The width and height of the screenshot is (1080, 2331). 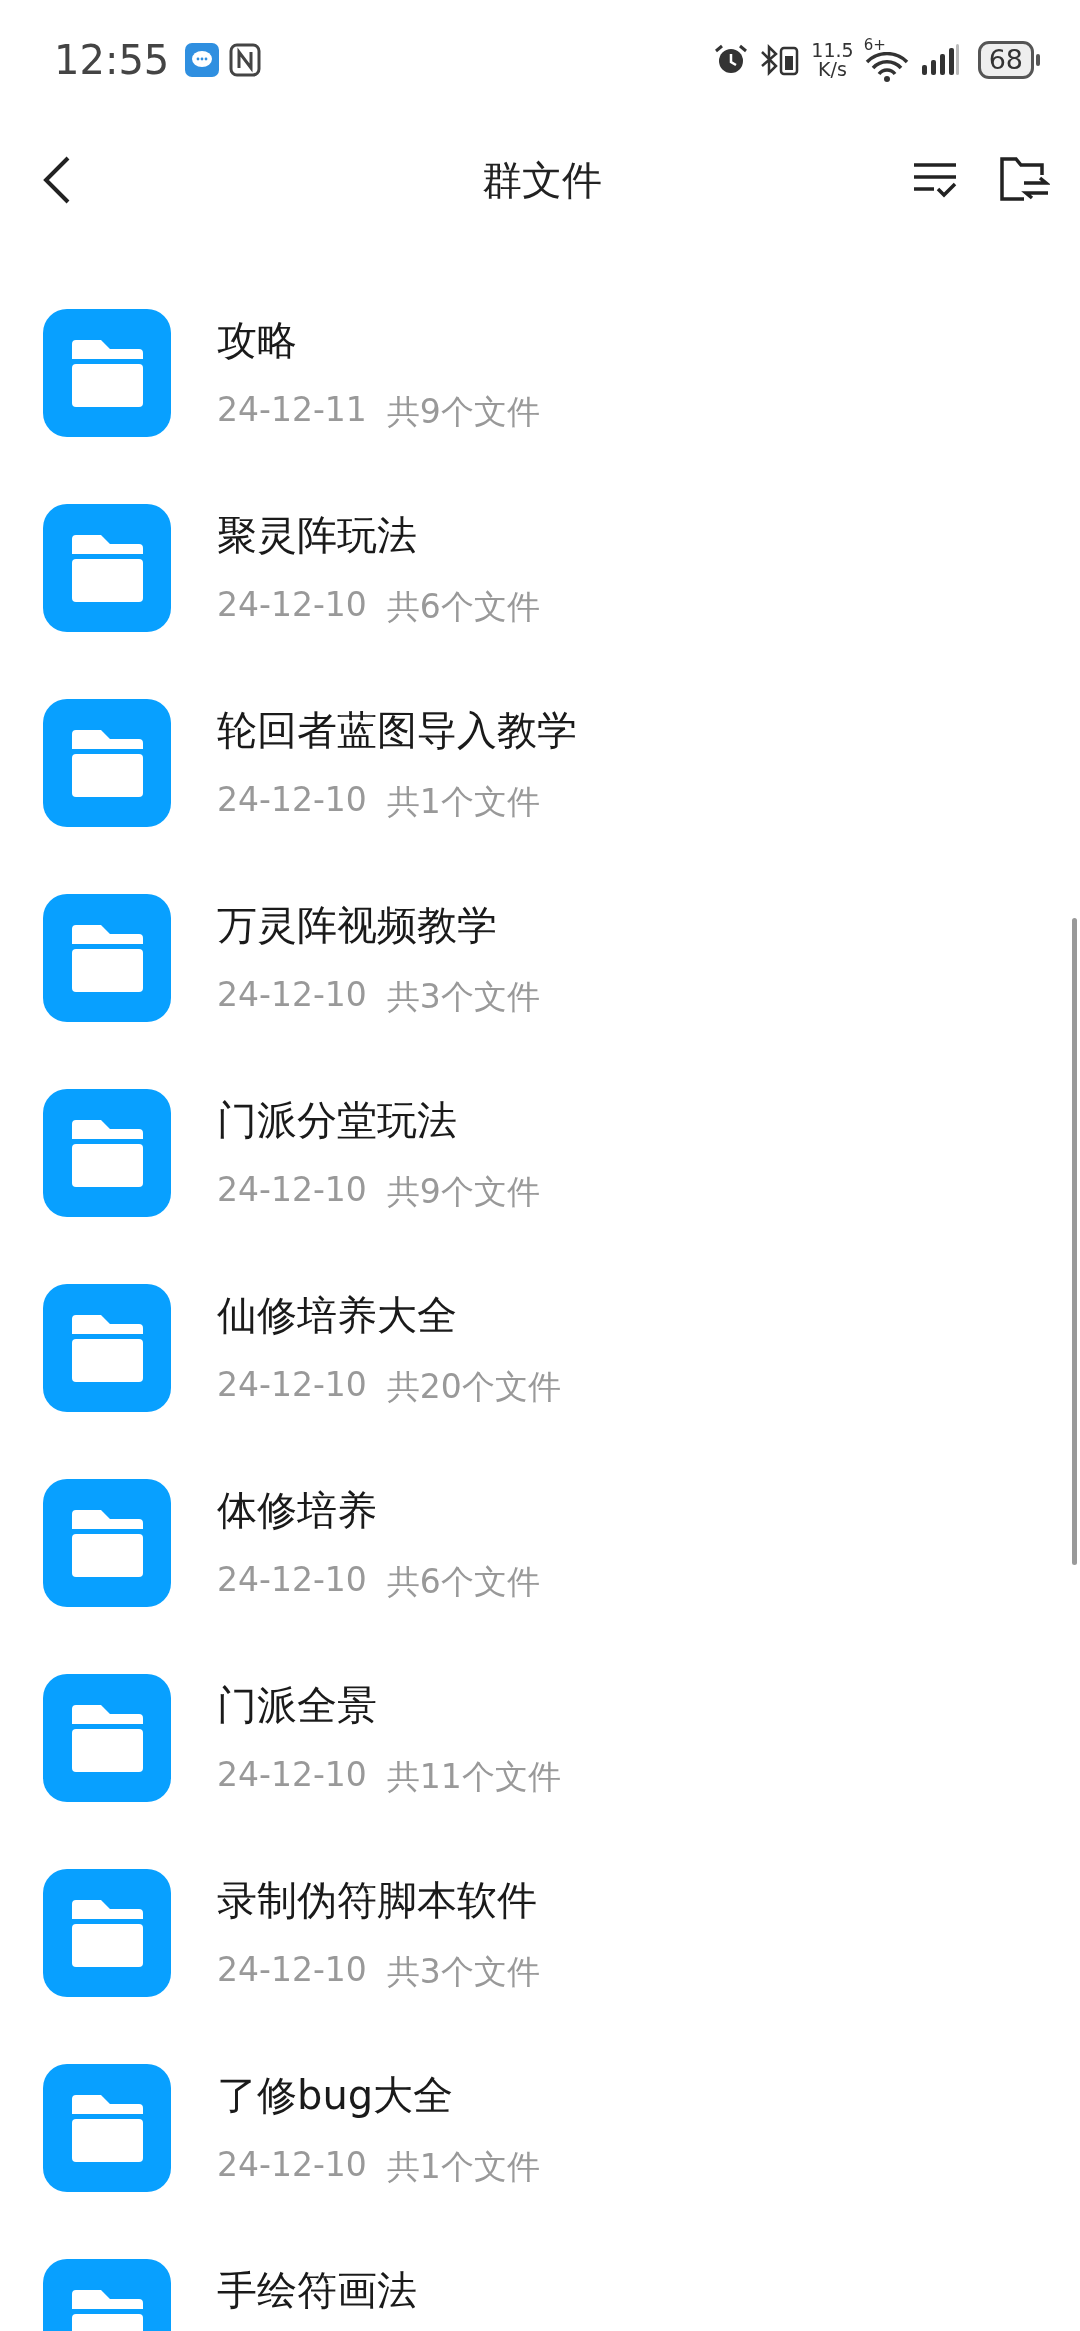 What do you see at coordinates (378, 925) in the screenshot?
I see `folder-name: 万灵阵视频教学` at bounding box center [378, 925].